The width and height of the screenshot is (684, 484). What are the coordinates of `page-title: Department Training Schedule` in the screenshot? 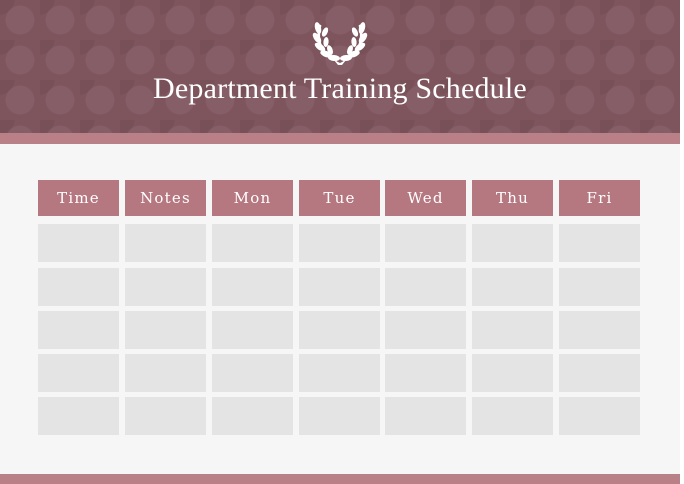 It's located at (340, 88).